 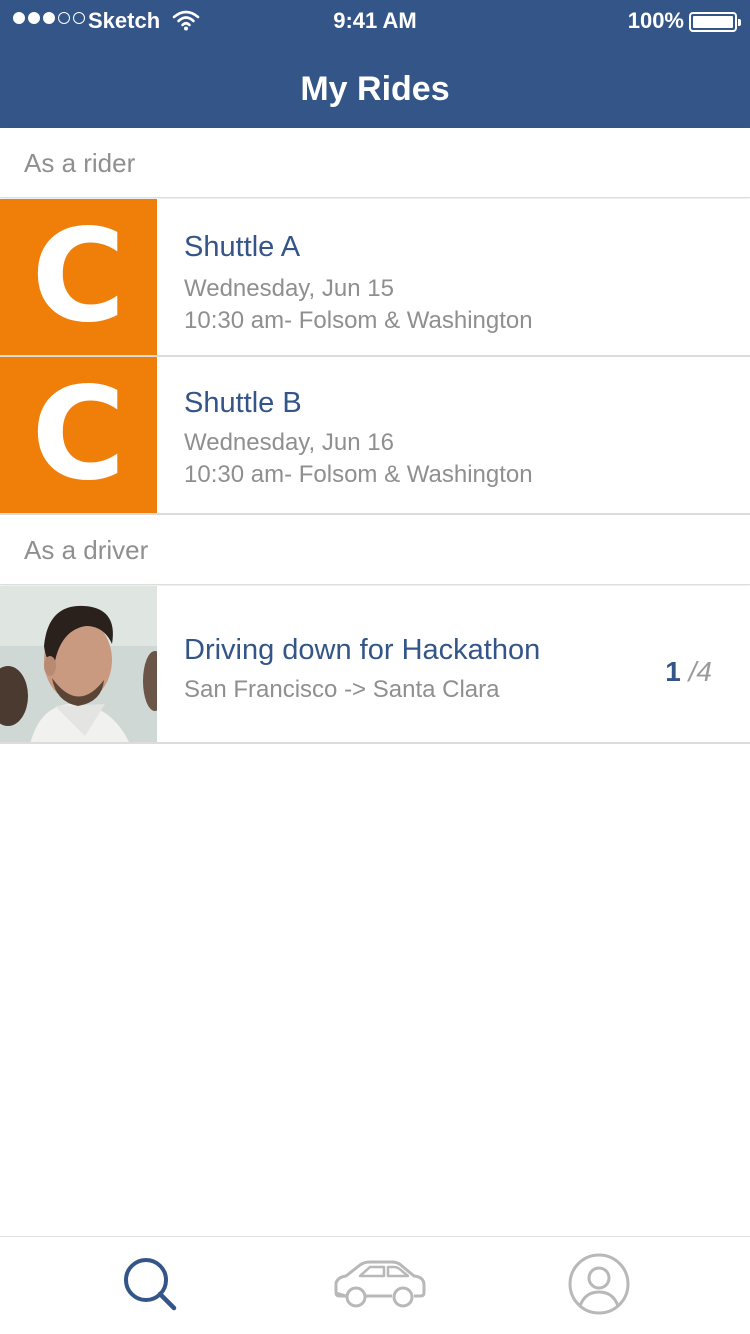 I want to click on driver-avatar, so click(x=78, y=664).